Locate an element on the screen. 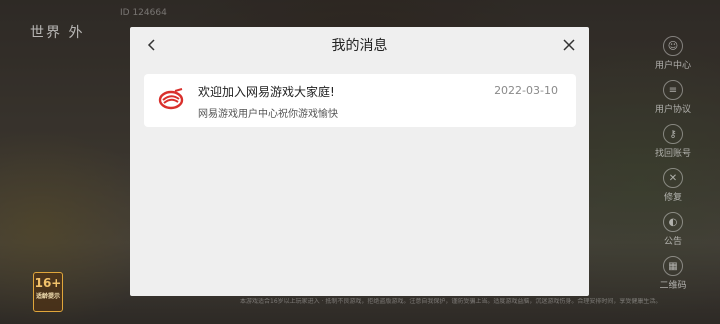 The width and height of the screenshot is (720, 324). document-icon: ≡ is located at coordinates (672, 90).